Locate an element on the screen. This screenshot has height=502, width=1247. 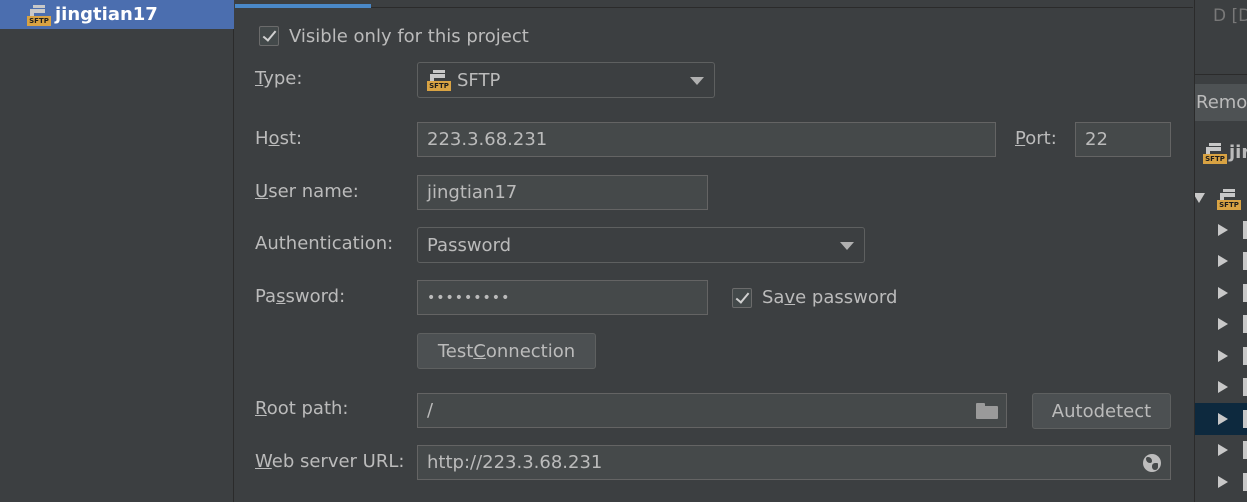
web-server-url-input: http://223.3.68.231 is located at coordinates (794, 462).